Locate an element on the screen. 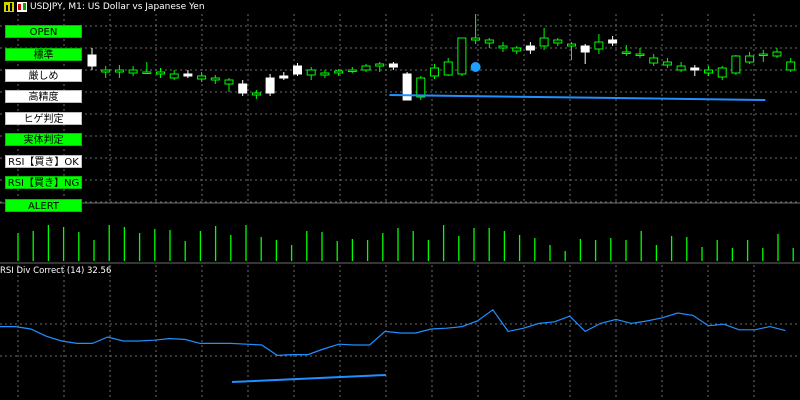 This screenshot has height=400, width=800. volume-layer is located at coordinates (405, 243).